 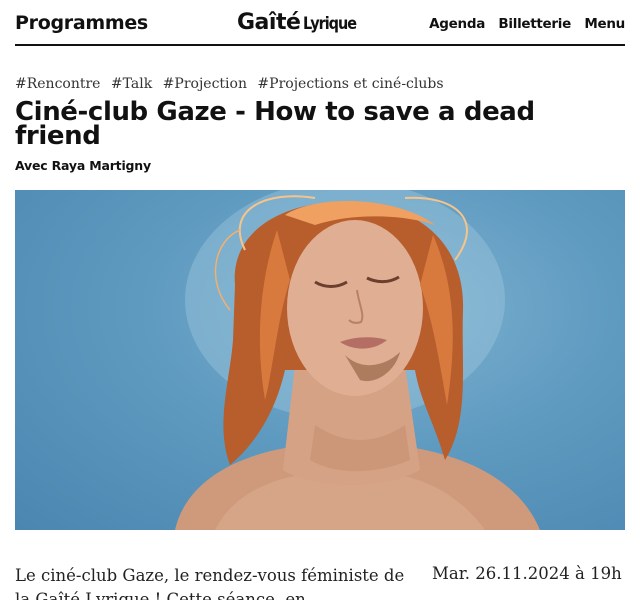 I want to click on main-nav: Agenda Billetterie Menu, so click(x=522, y=24).